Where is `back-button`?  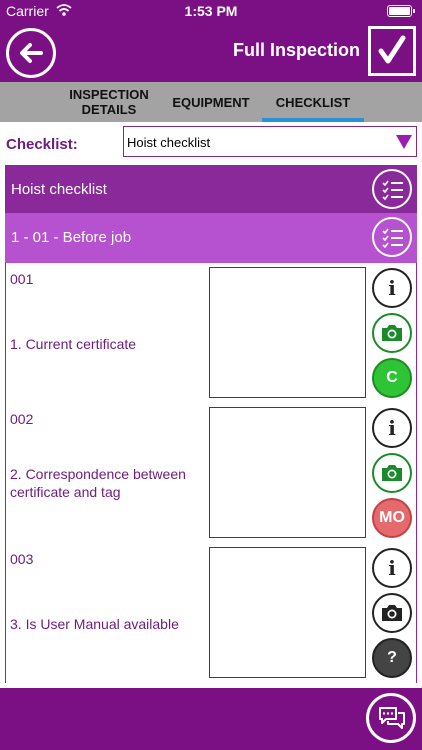 back-button is located at coordinates (31, 53).